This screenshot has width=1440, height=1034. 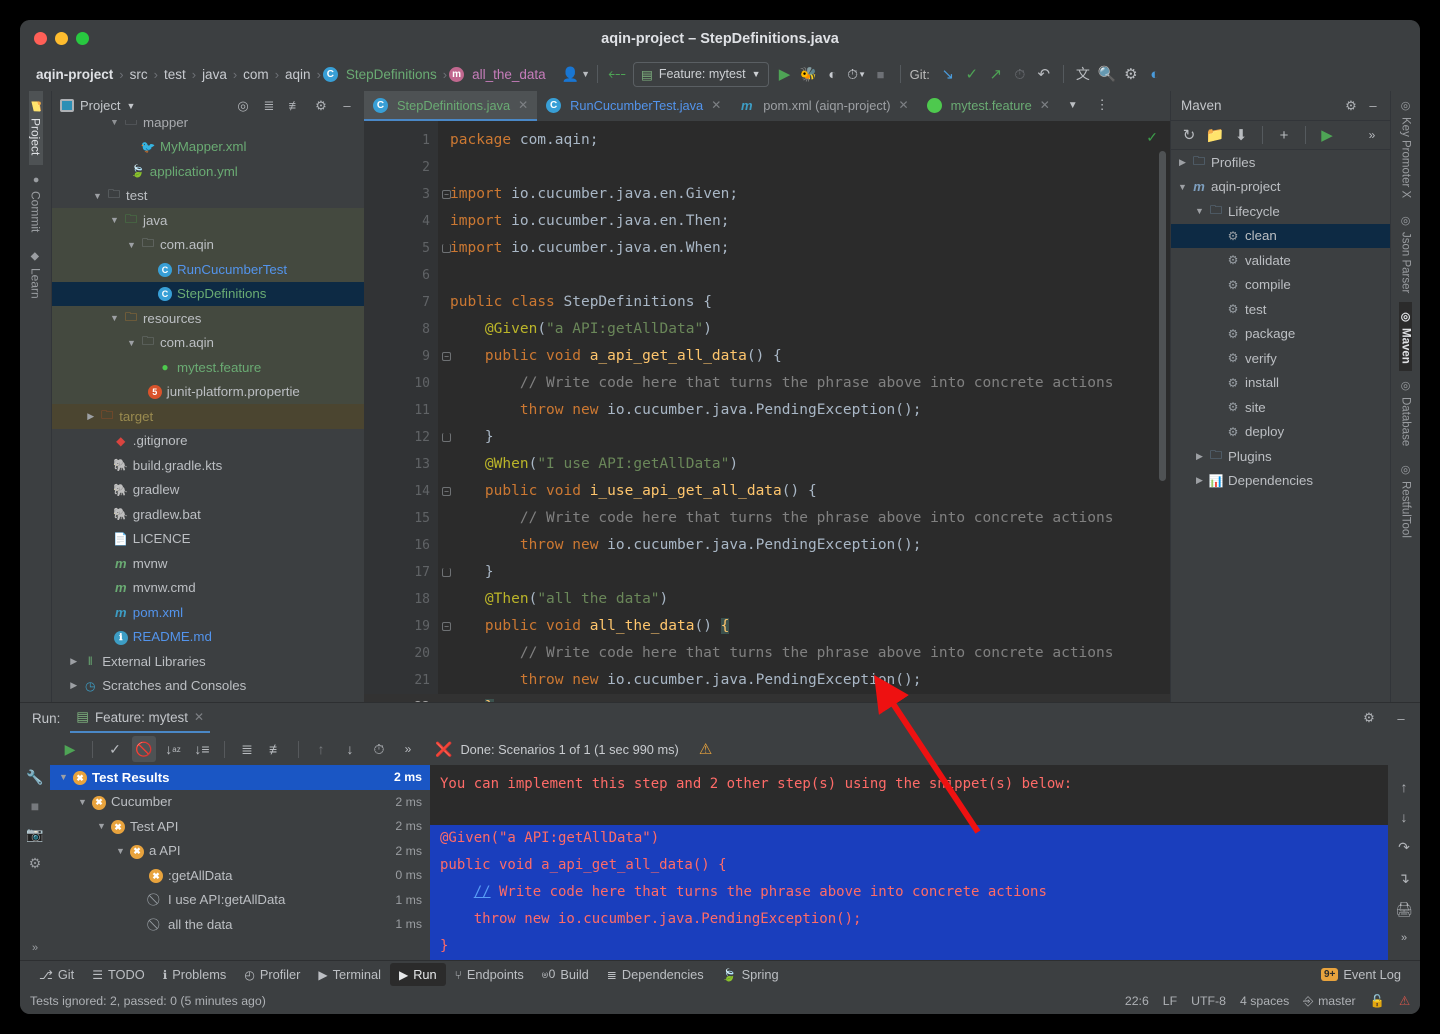 I want to click on hide-icon: –, so click(x=347, y=106).